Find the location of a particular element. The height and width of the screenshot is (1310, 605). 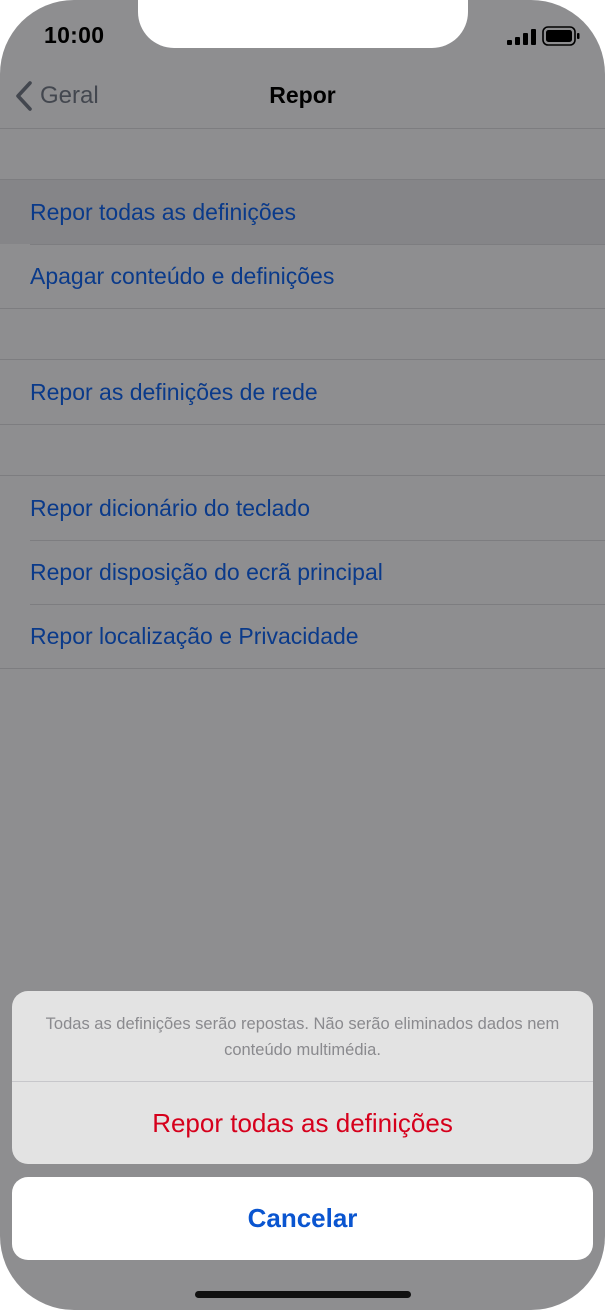

list-item-reset-network-settings: Repor as definições de rede is located at coordinates (302, 392).